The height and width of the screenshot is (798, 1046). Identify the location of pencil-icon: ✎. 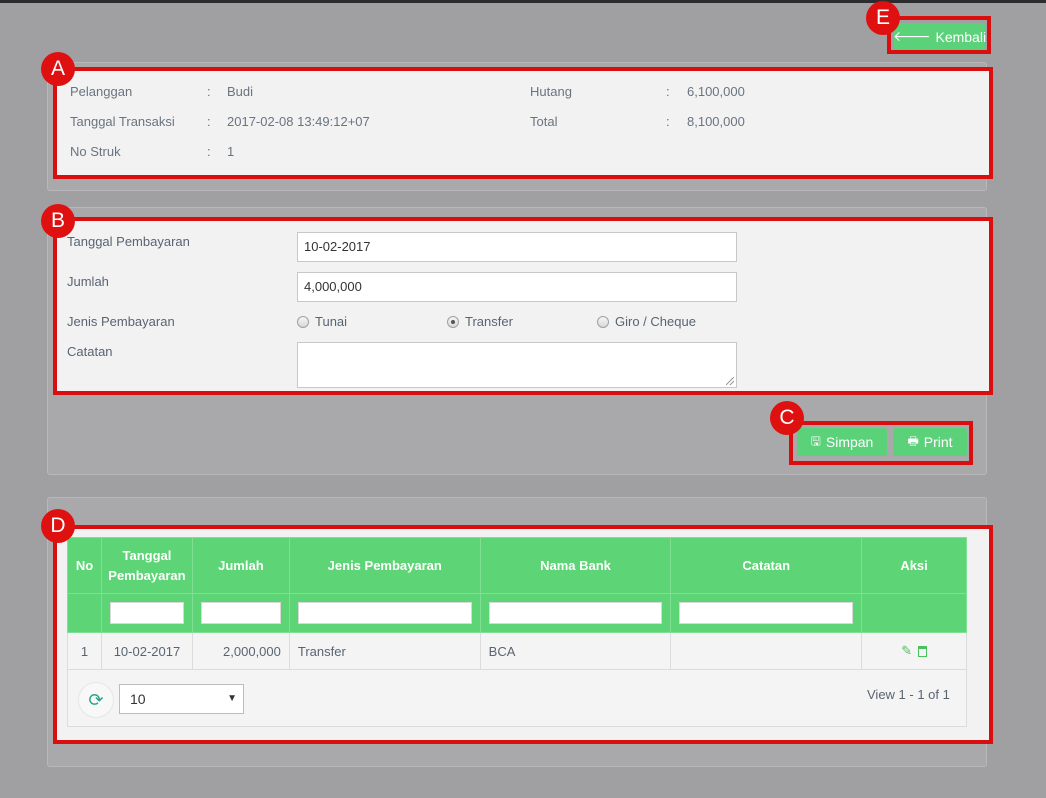
(906, 650).